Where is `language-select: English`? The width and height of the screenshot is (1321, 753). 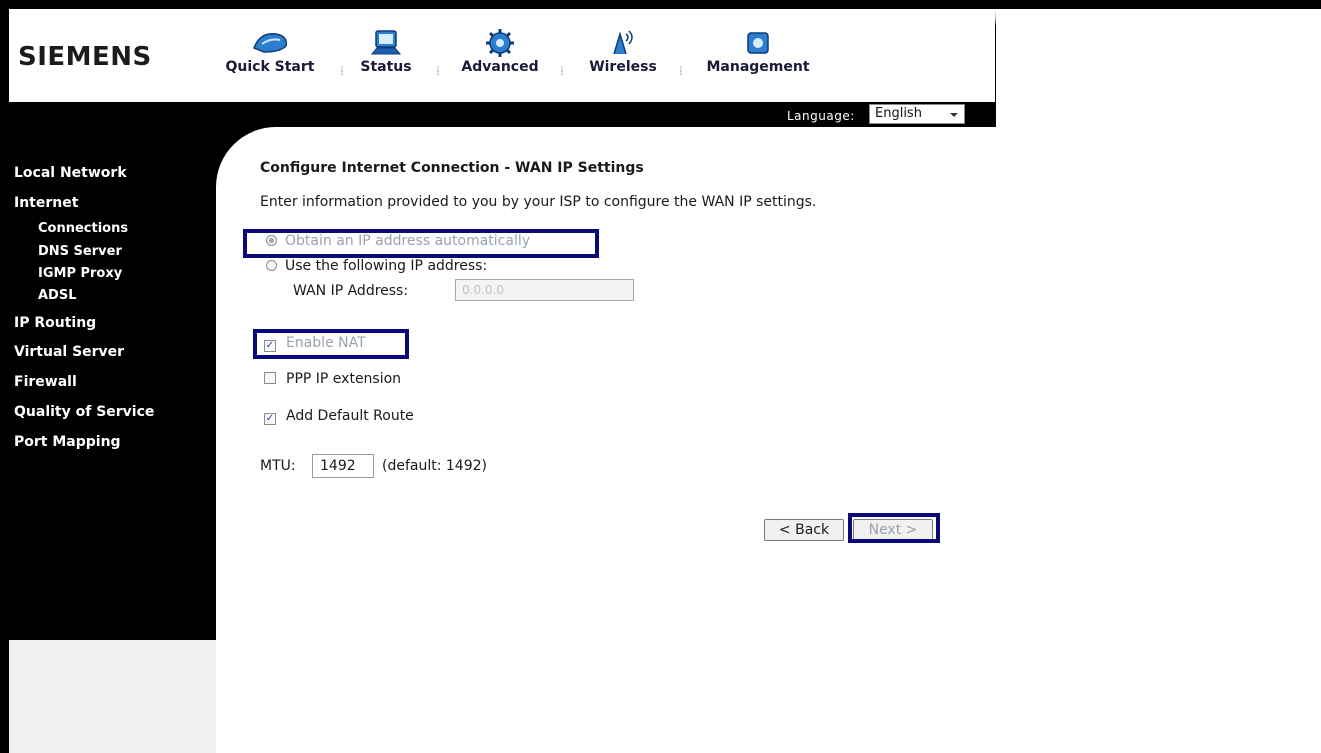 language-select: English is located at coordinates (917, 114).